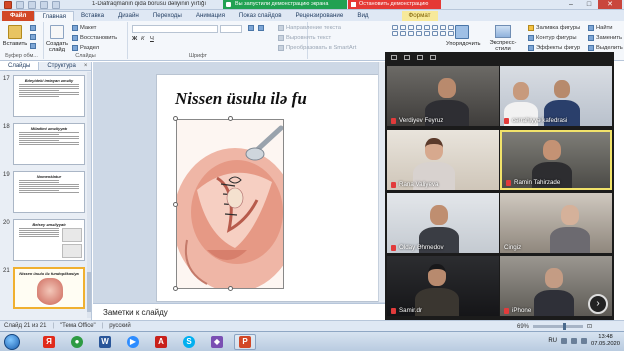  I want to click on shape-fill-button: Заливка фигуры, so click(554, 28).